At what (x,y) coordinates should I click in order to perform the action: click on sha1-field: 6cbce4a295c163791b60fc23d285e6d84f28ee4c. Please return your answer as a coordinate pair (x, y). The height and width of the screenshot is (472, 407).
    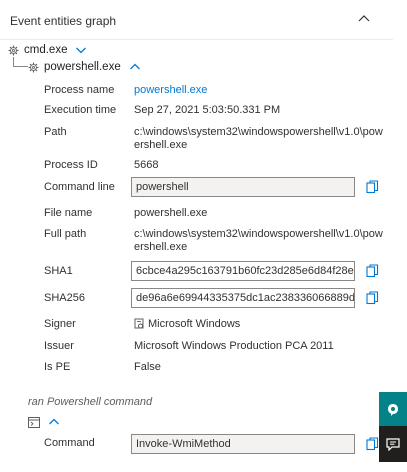
    Looking at the image, I should click on (243, 271).